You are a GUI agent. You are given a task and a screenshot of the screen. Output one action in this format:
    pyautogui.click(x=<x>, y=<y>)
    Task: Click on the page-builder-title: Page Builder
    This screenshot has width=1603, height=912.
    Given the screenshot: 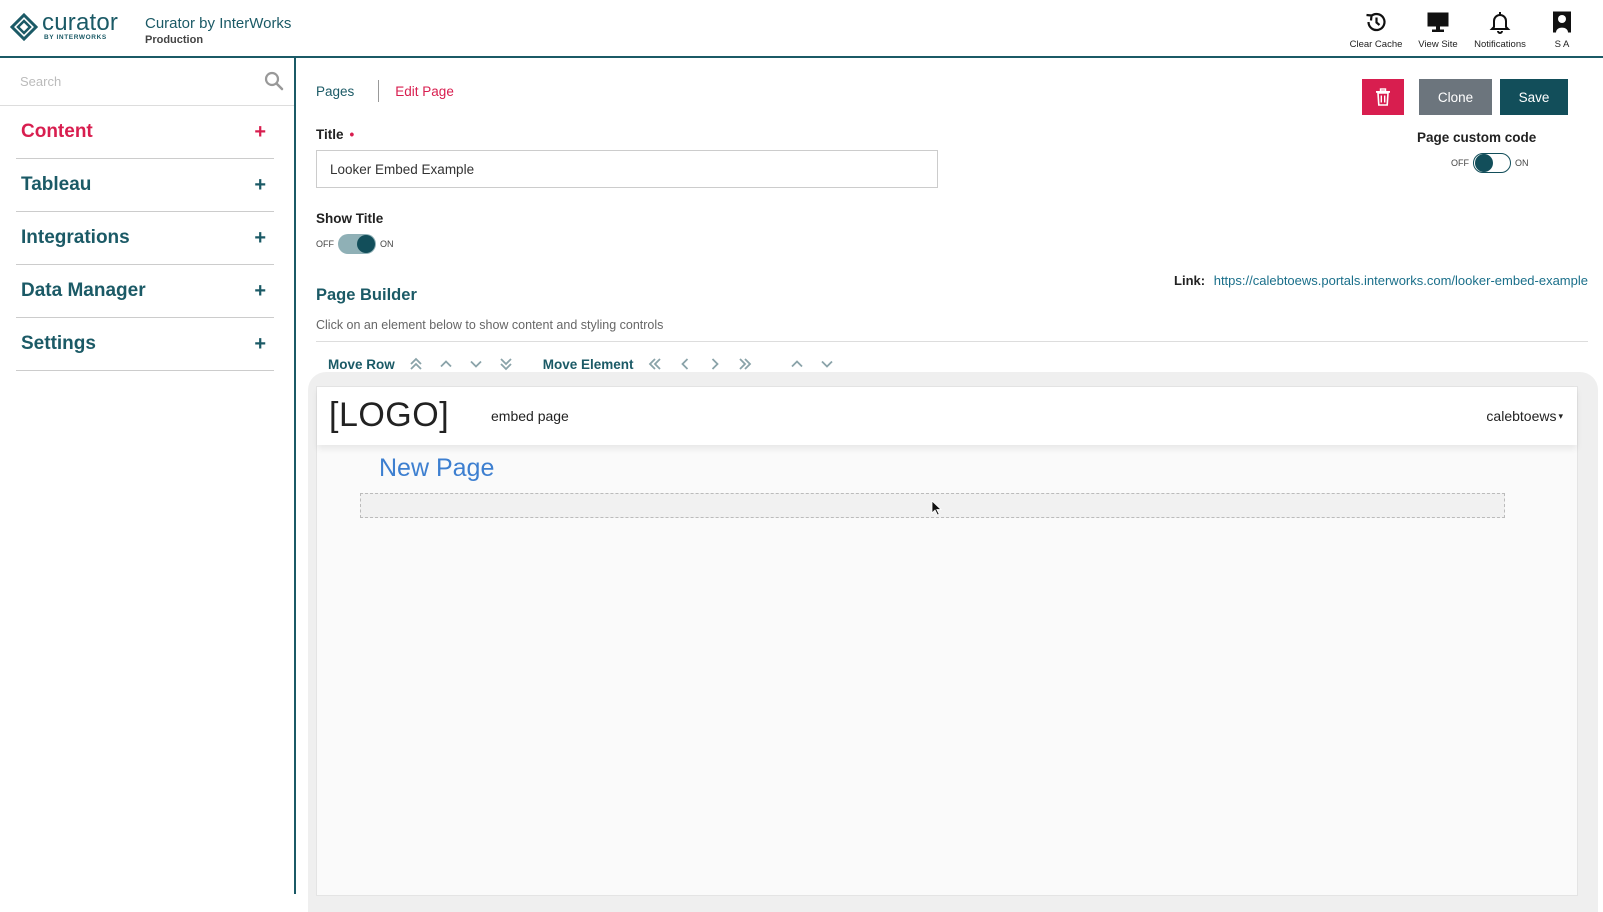 What is the action you would take?
    pyautogui.click(x=366, y=295)
    